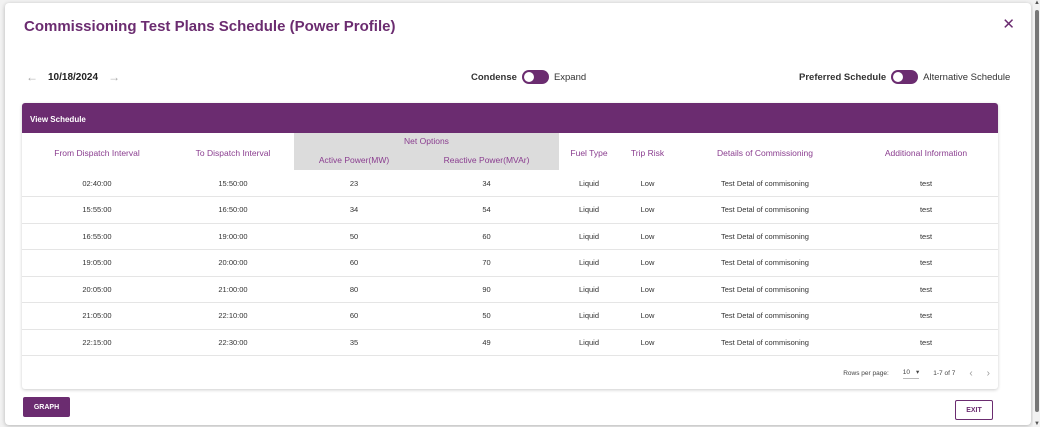  What do you see at coordinates (97, 183) in the screenshot?
I see `from-interval-cell: 02:40:00` at bounding box center [97, 183].